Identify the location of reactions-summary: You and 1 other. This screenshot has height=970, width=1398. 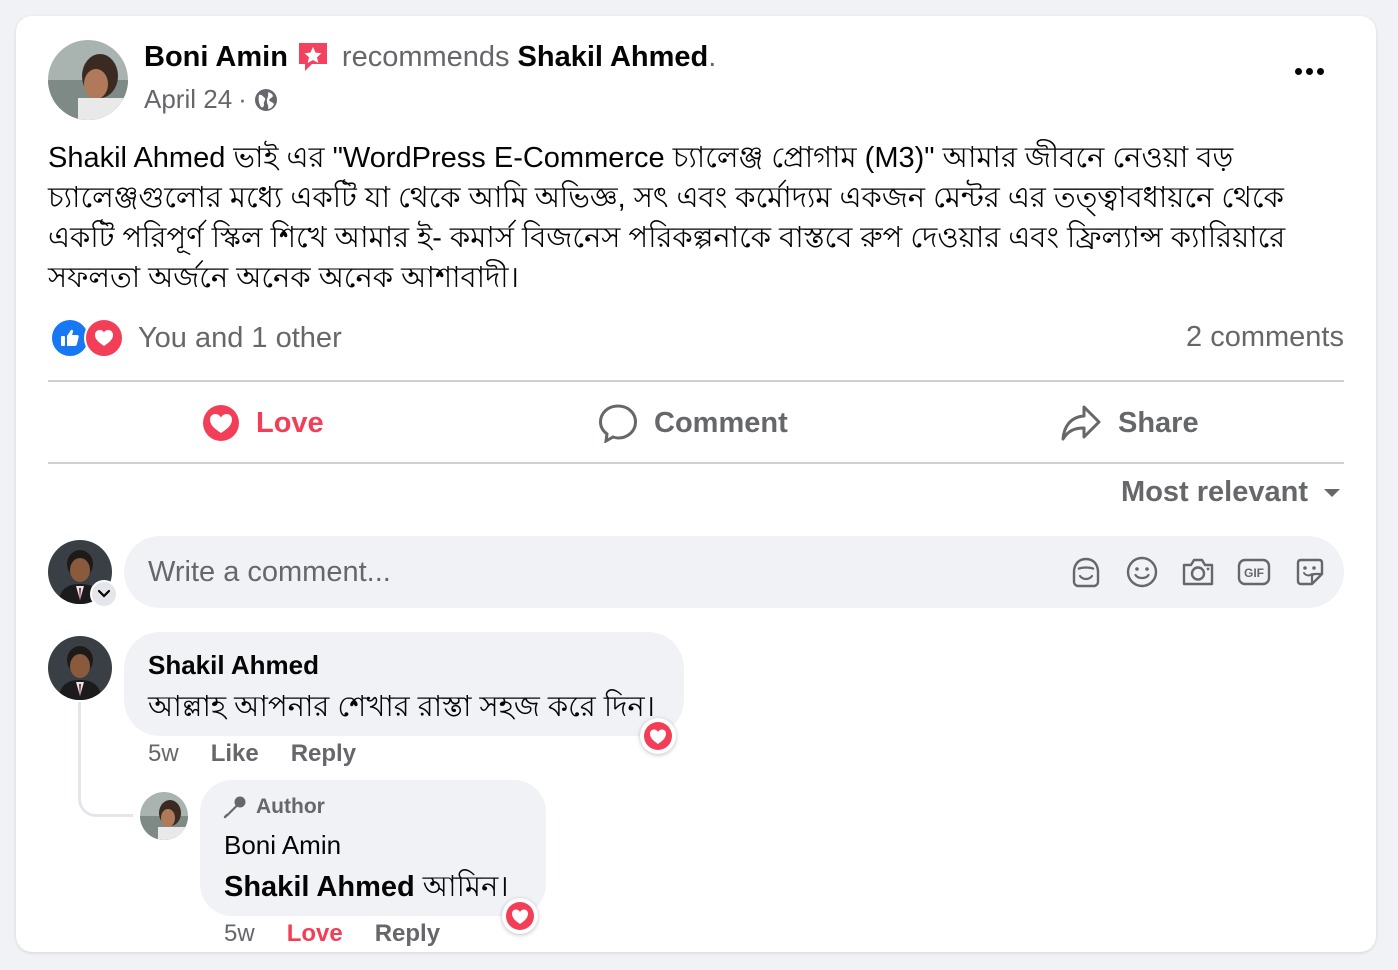
(196, 338).